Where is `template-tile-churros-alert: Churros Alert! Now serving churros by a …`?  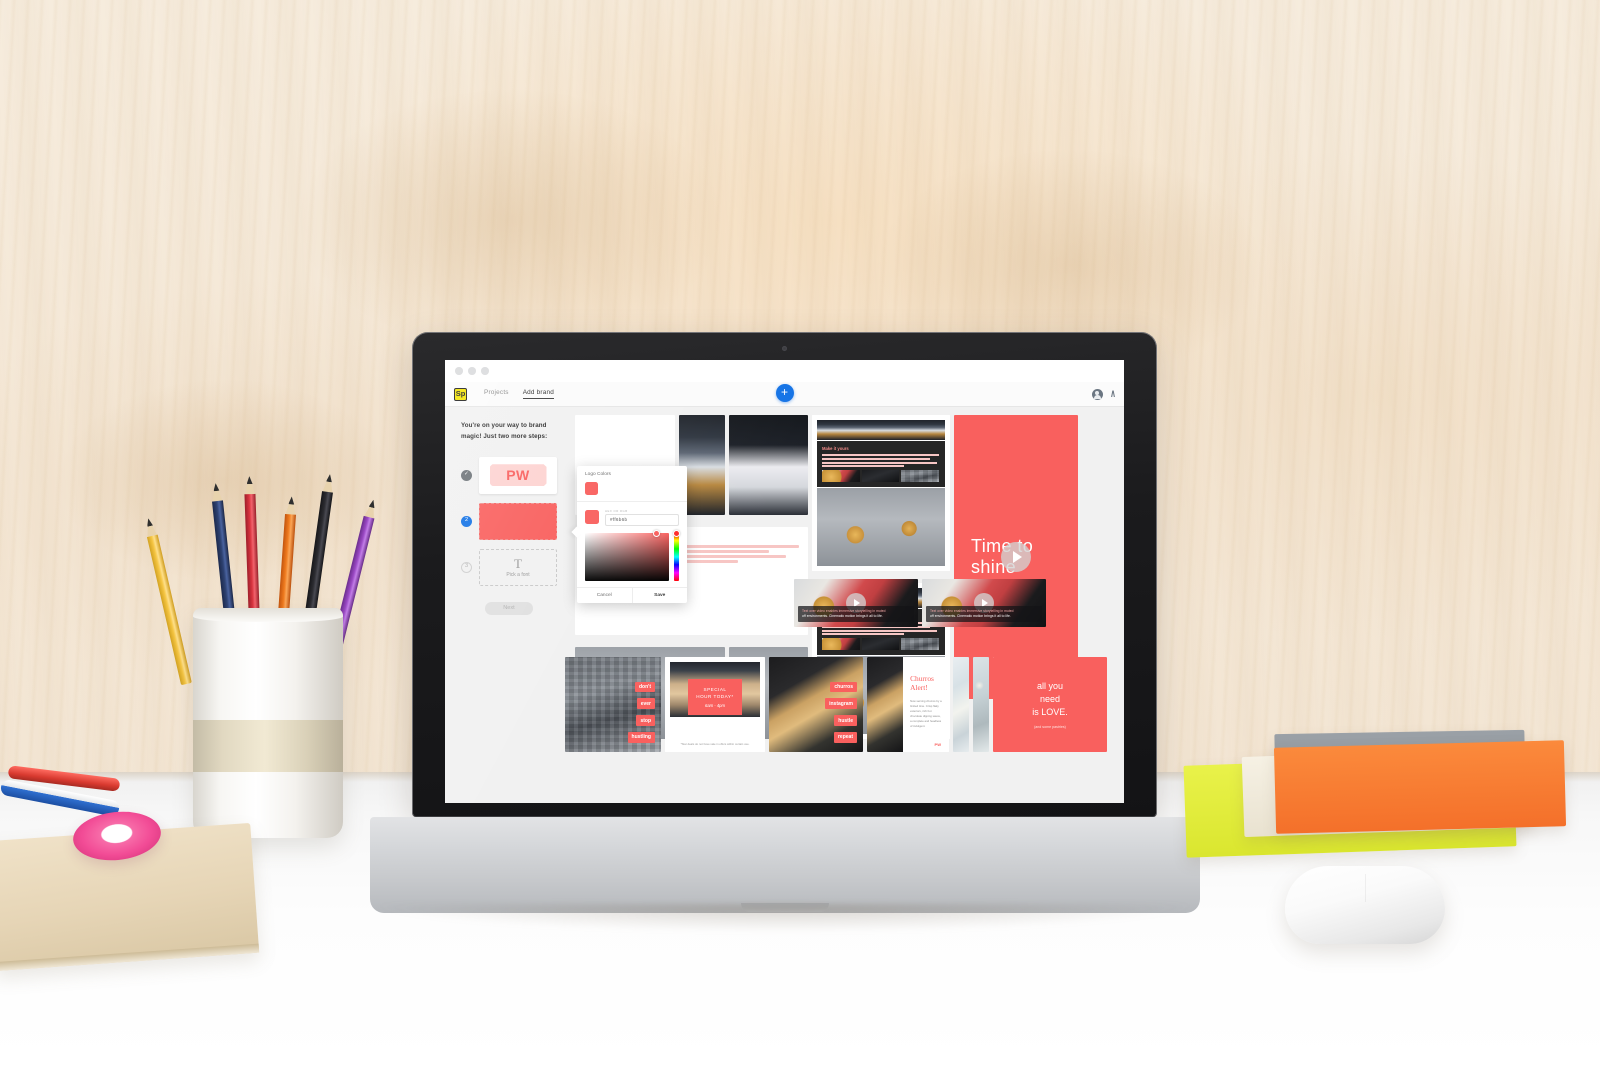 template-tile-churros-alert: Churros Alert! Now serving churros by a … is located at coordinates (908, 704).